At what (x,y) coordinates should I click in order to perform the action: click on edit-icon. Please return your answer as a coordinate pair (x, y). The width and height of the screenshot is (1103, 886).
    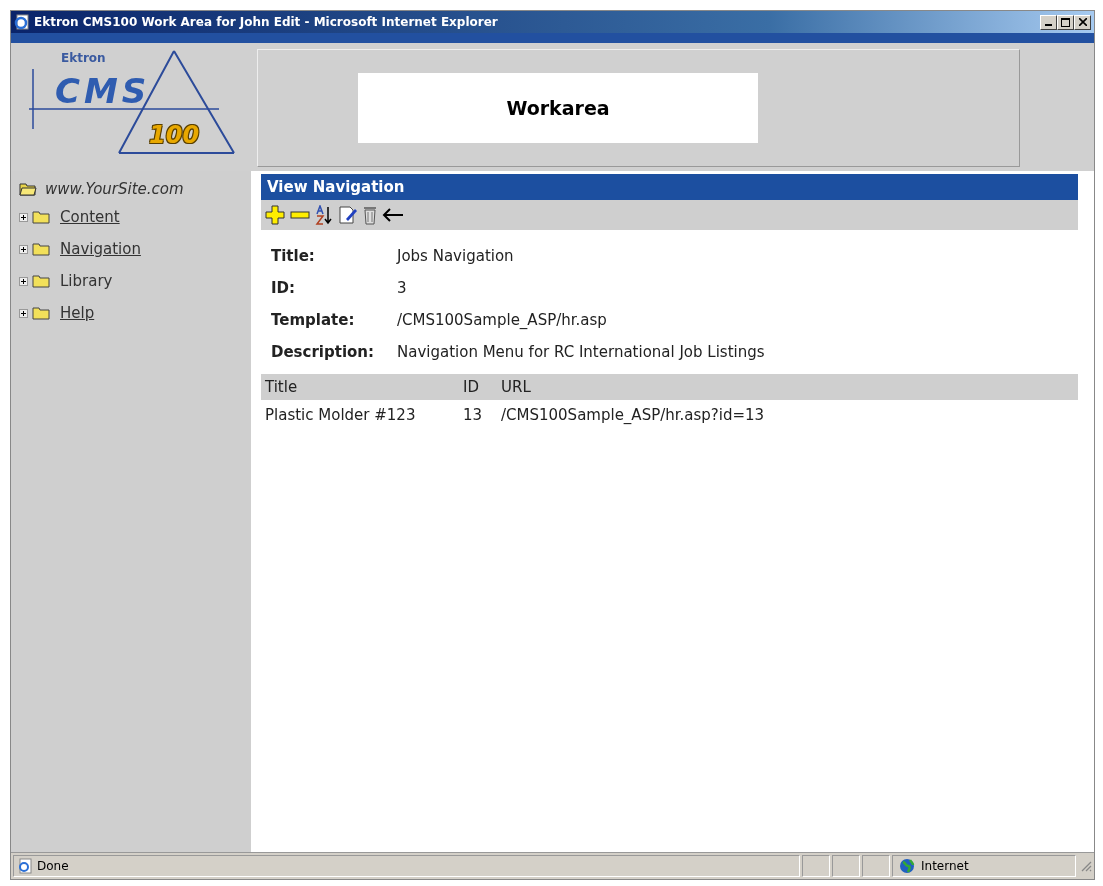
    Looking at the image, I should click on (348, 215).